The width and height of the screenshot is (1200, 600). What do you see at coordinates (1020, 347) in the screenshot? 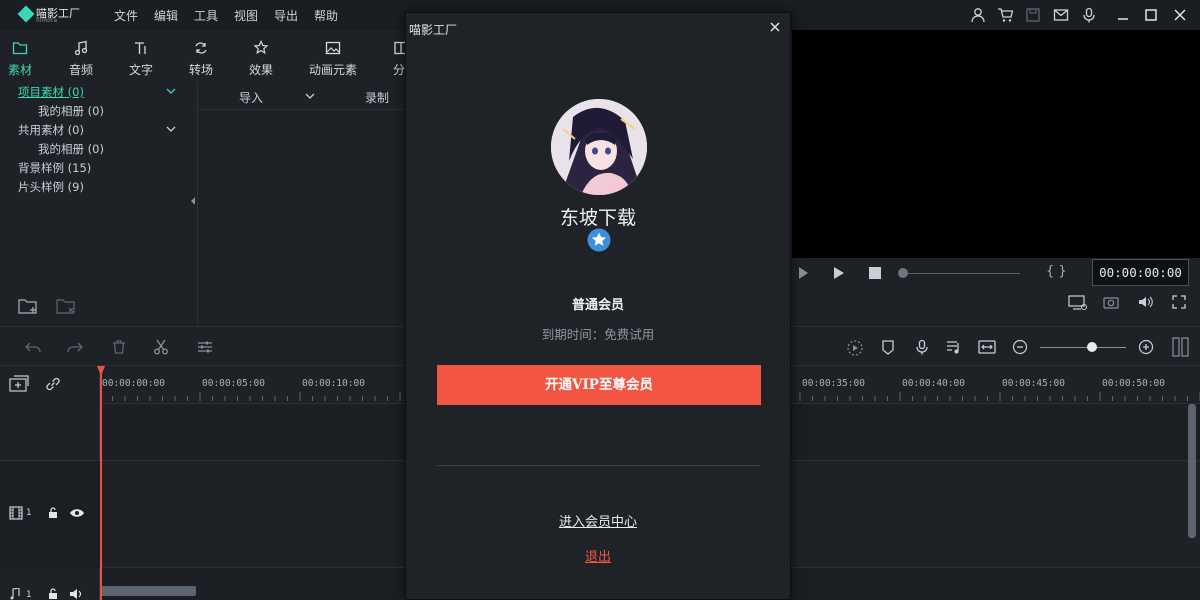
I see `zoom-out-icon` at bounding box center [1020, 347].